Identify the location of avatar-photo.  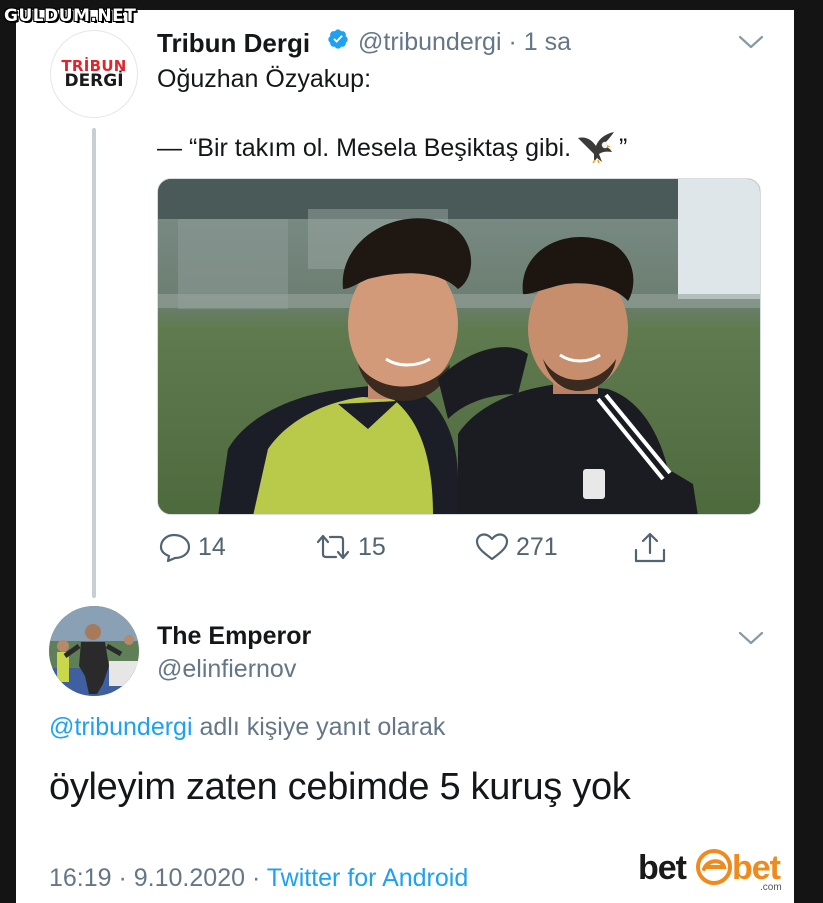
(94, 651).